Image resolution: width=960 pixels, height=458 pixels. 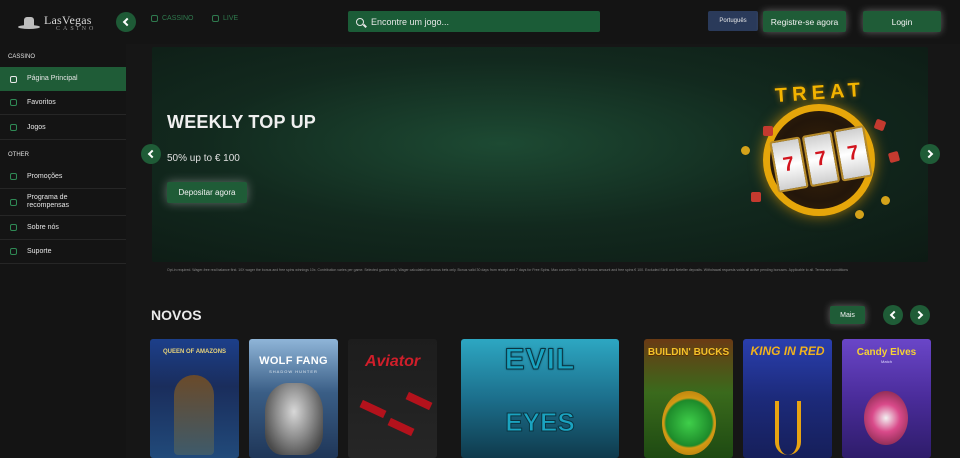 What do you see at coordinates (207, 192) in the screenshot?
I see `deposit-button: Depositar agora` at bounding box center [207, 192].